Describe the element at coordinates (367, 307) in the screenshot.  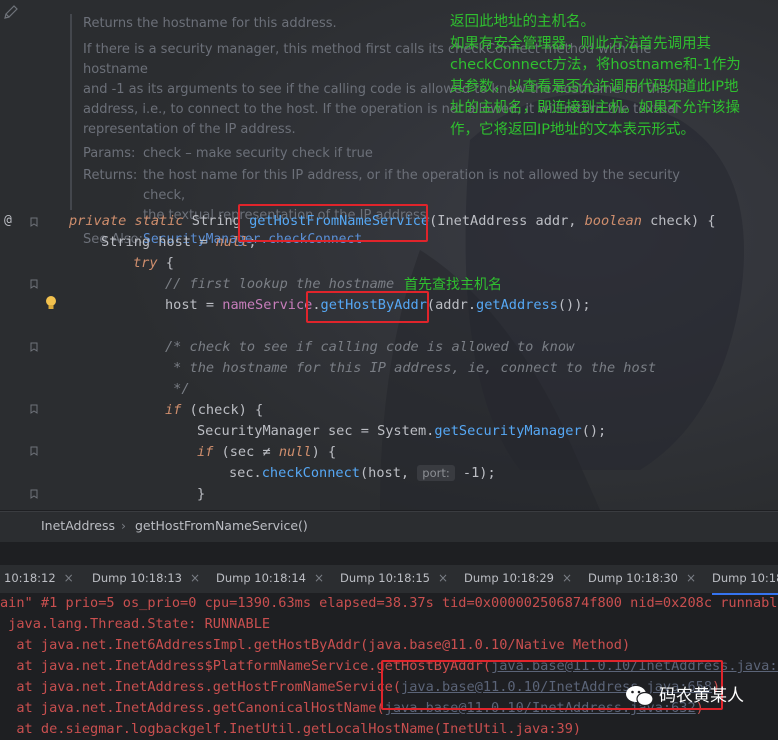
I see `highlight-box-getHostByAddr` at that location.